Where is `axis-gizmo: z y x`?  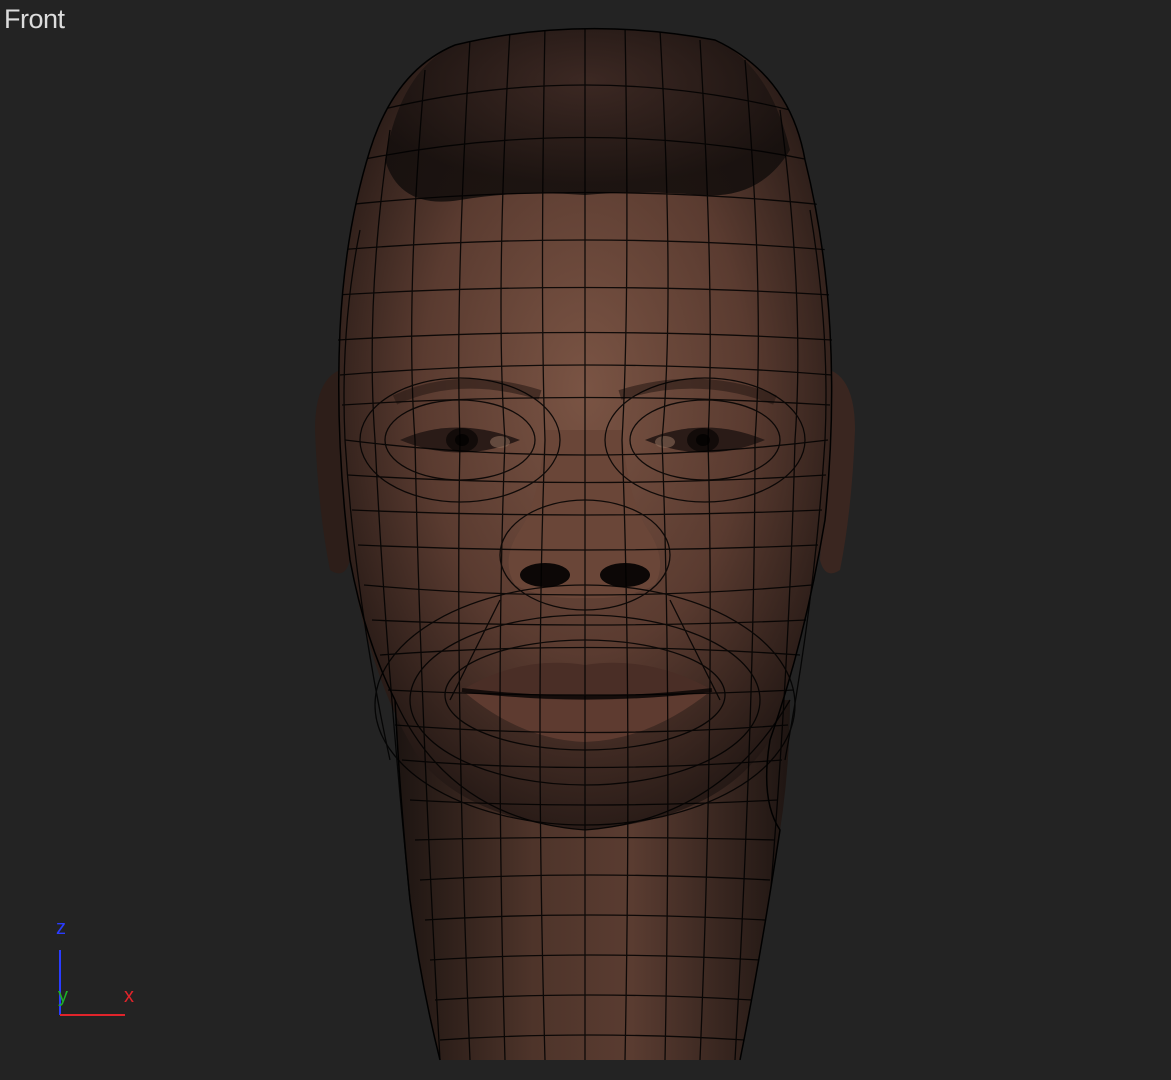
axis-gizmo: z y x is located at coordinates (100, 970).